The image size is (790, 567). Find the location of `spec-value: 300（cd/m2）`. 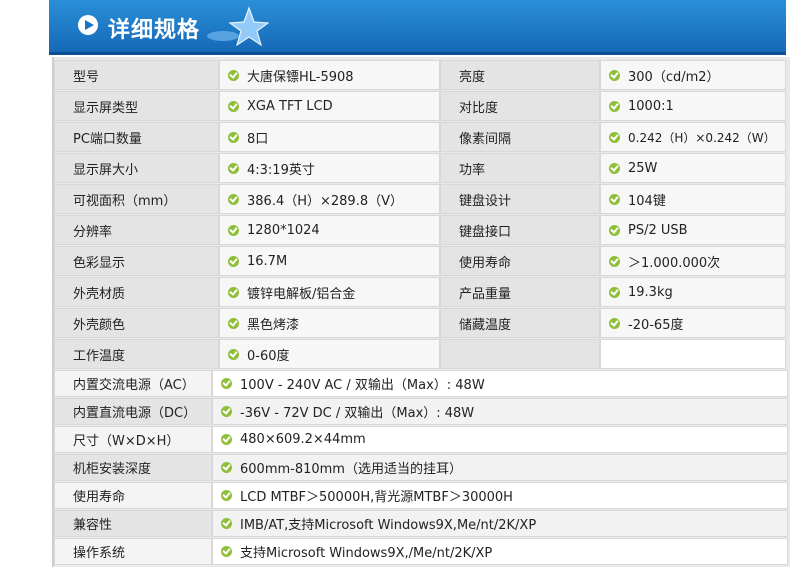

spec-value: 300（cd/m2） is located at coordinates (693, 75).